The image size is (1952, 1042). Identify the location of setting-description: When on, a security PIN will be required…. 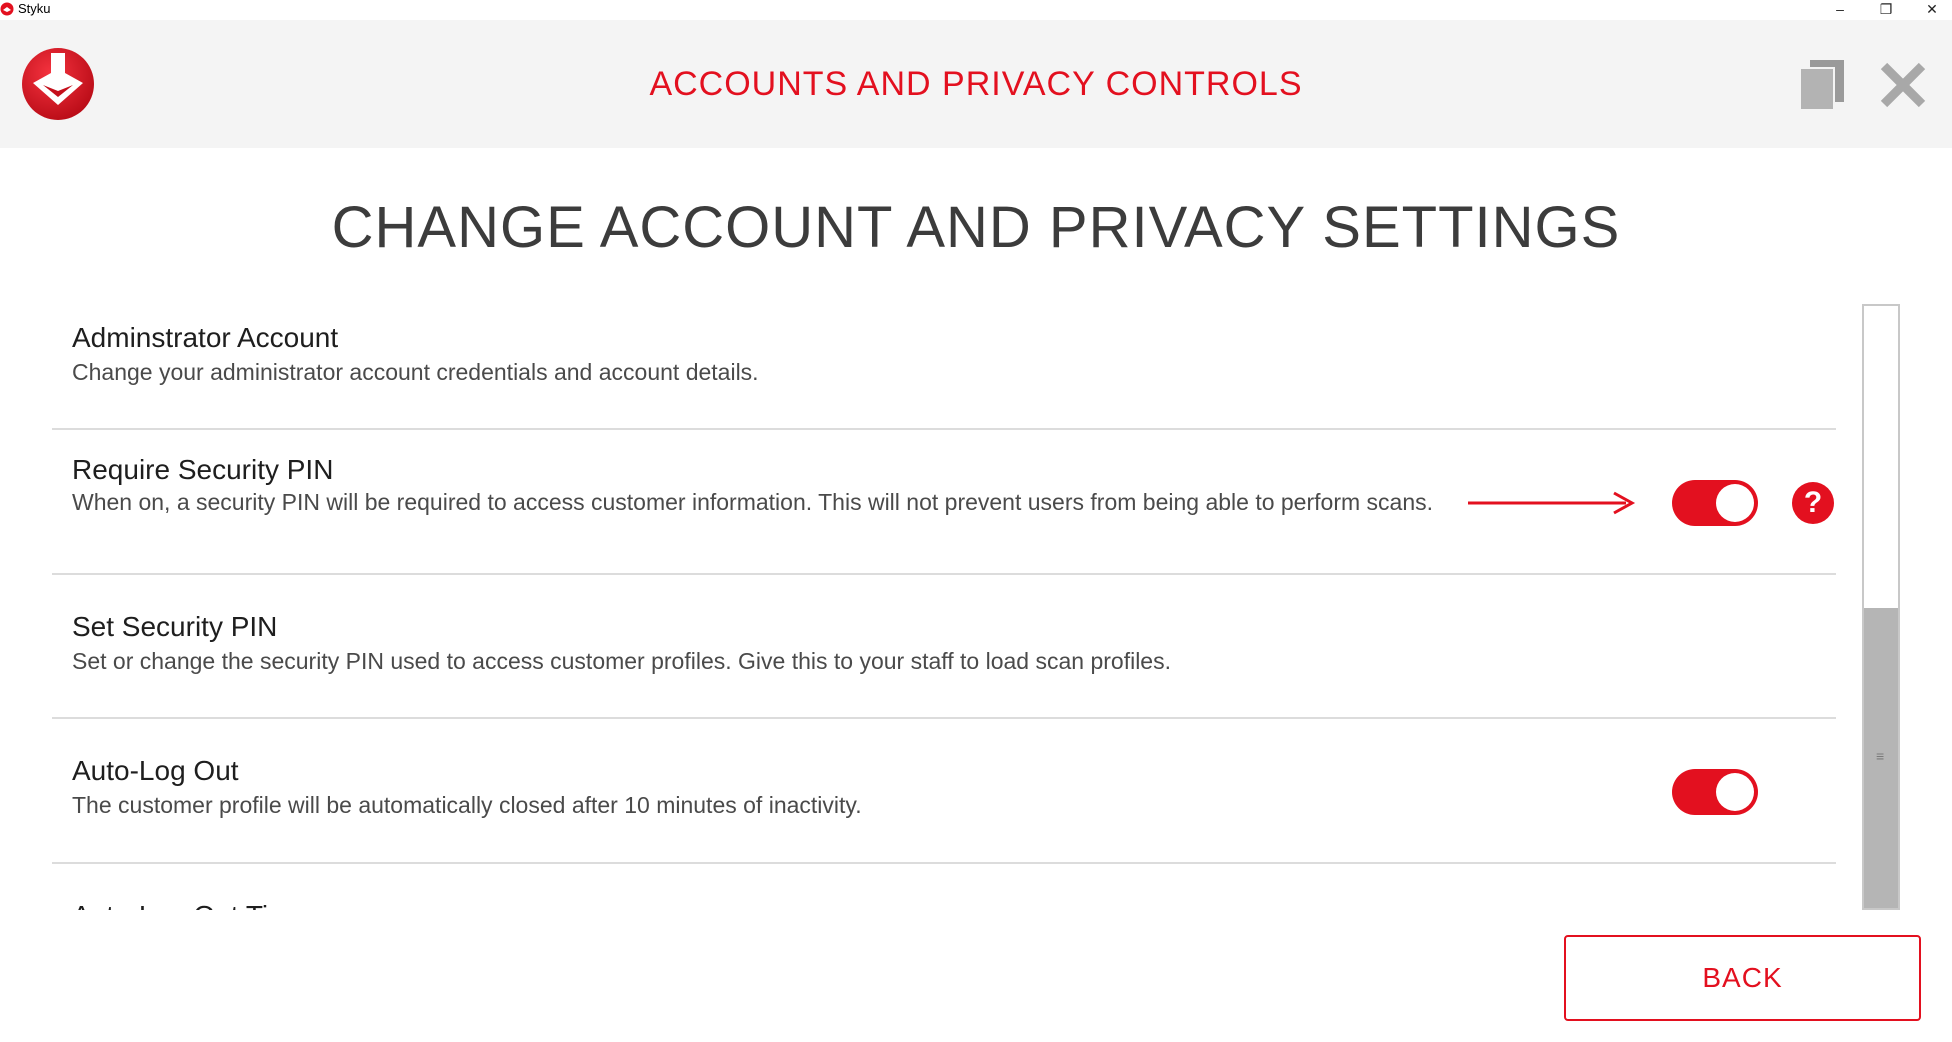
(752, 502).